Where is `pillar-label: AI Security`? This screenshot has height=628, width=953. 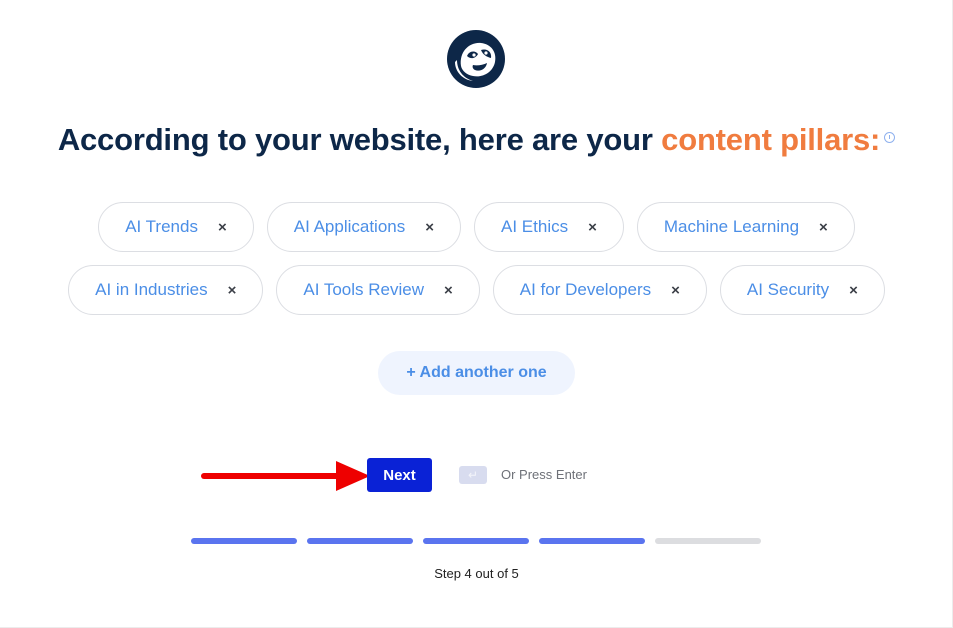 pillar-label: AI Security is located at coordinates (788, 289).